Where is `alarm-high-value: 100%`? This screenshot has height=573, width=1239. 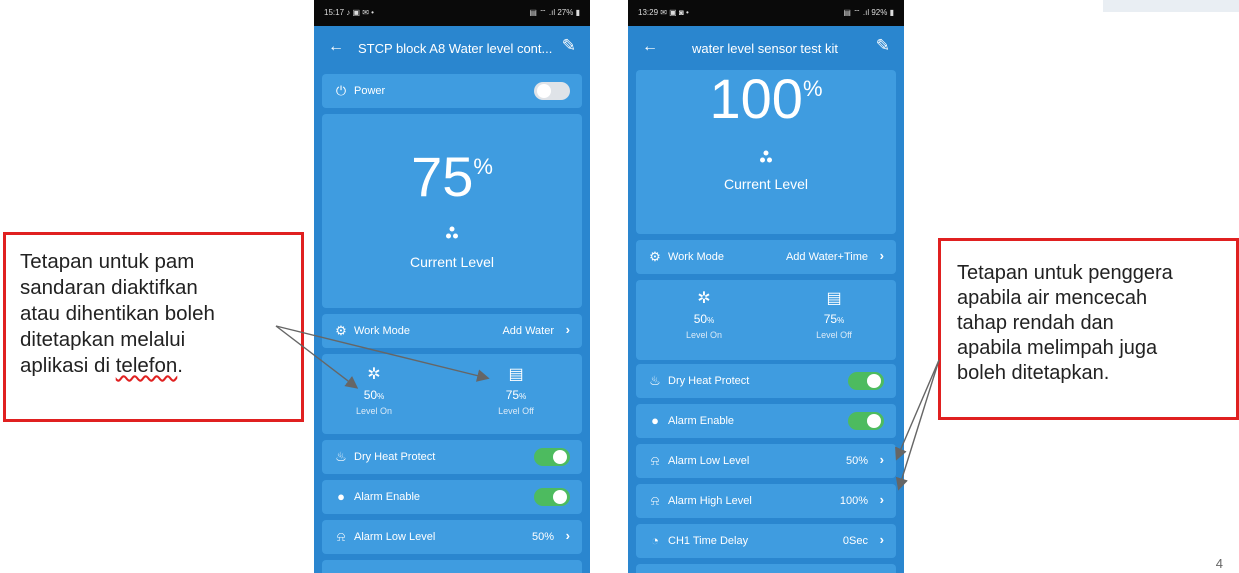 alarm-high-value: 100% is located at coordinates (853, 501).